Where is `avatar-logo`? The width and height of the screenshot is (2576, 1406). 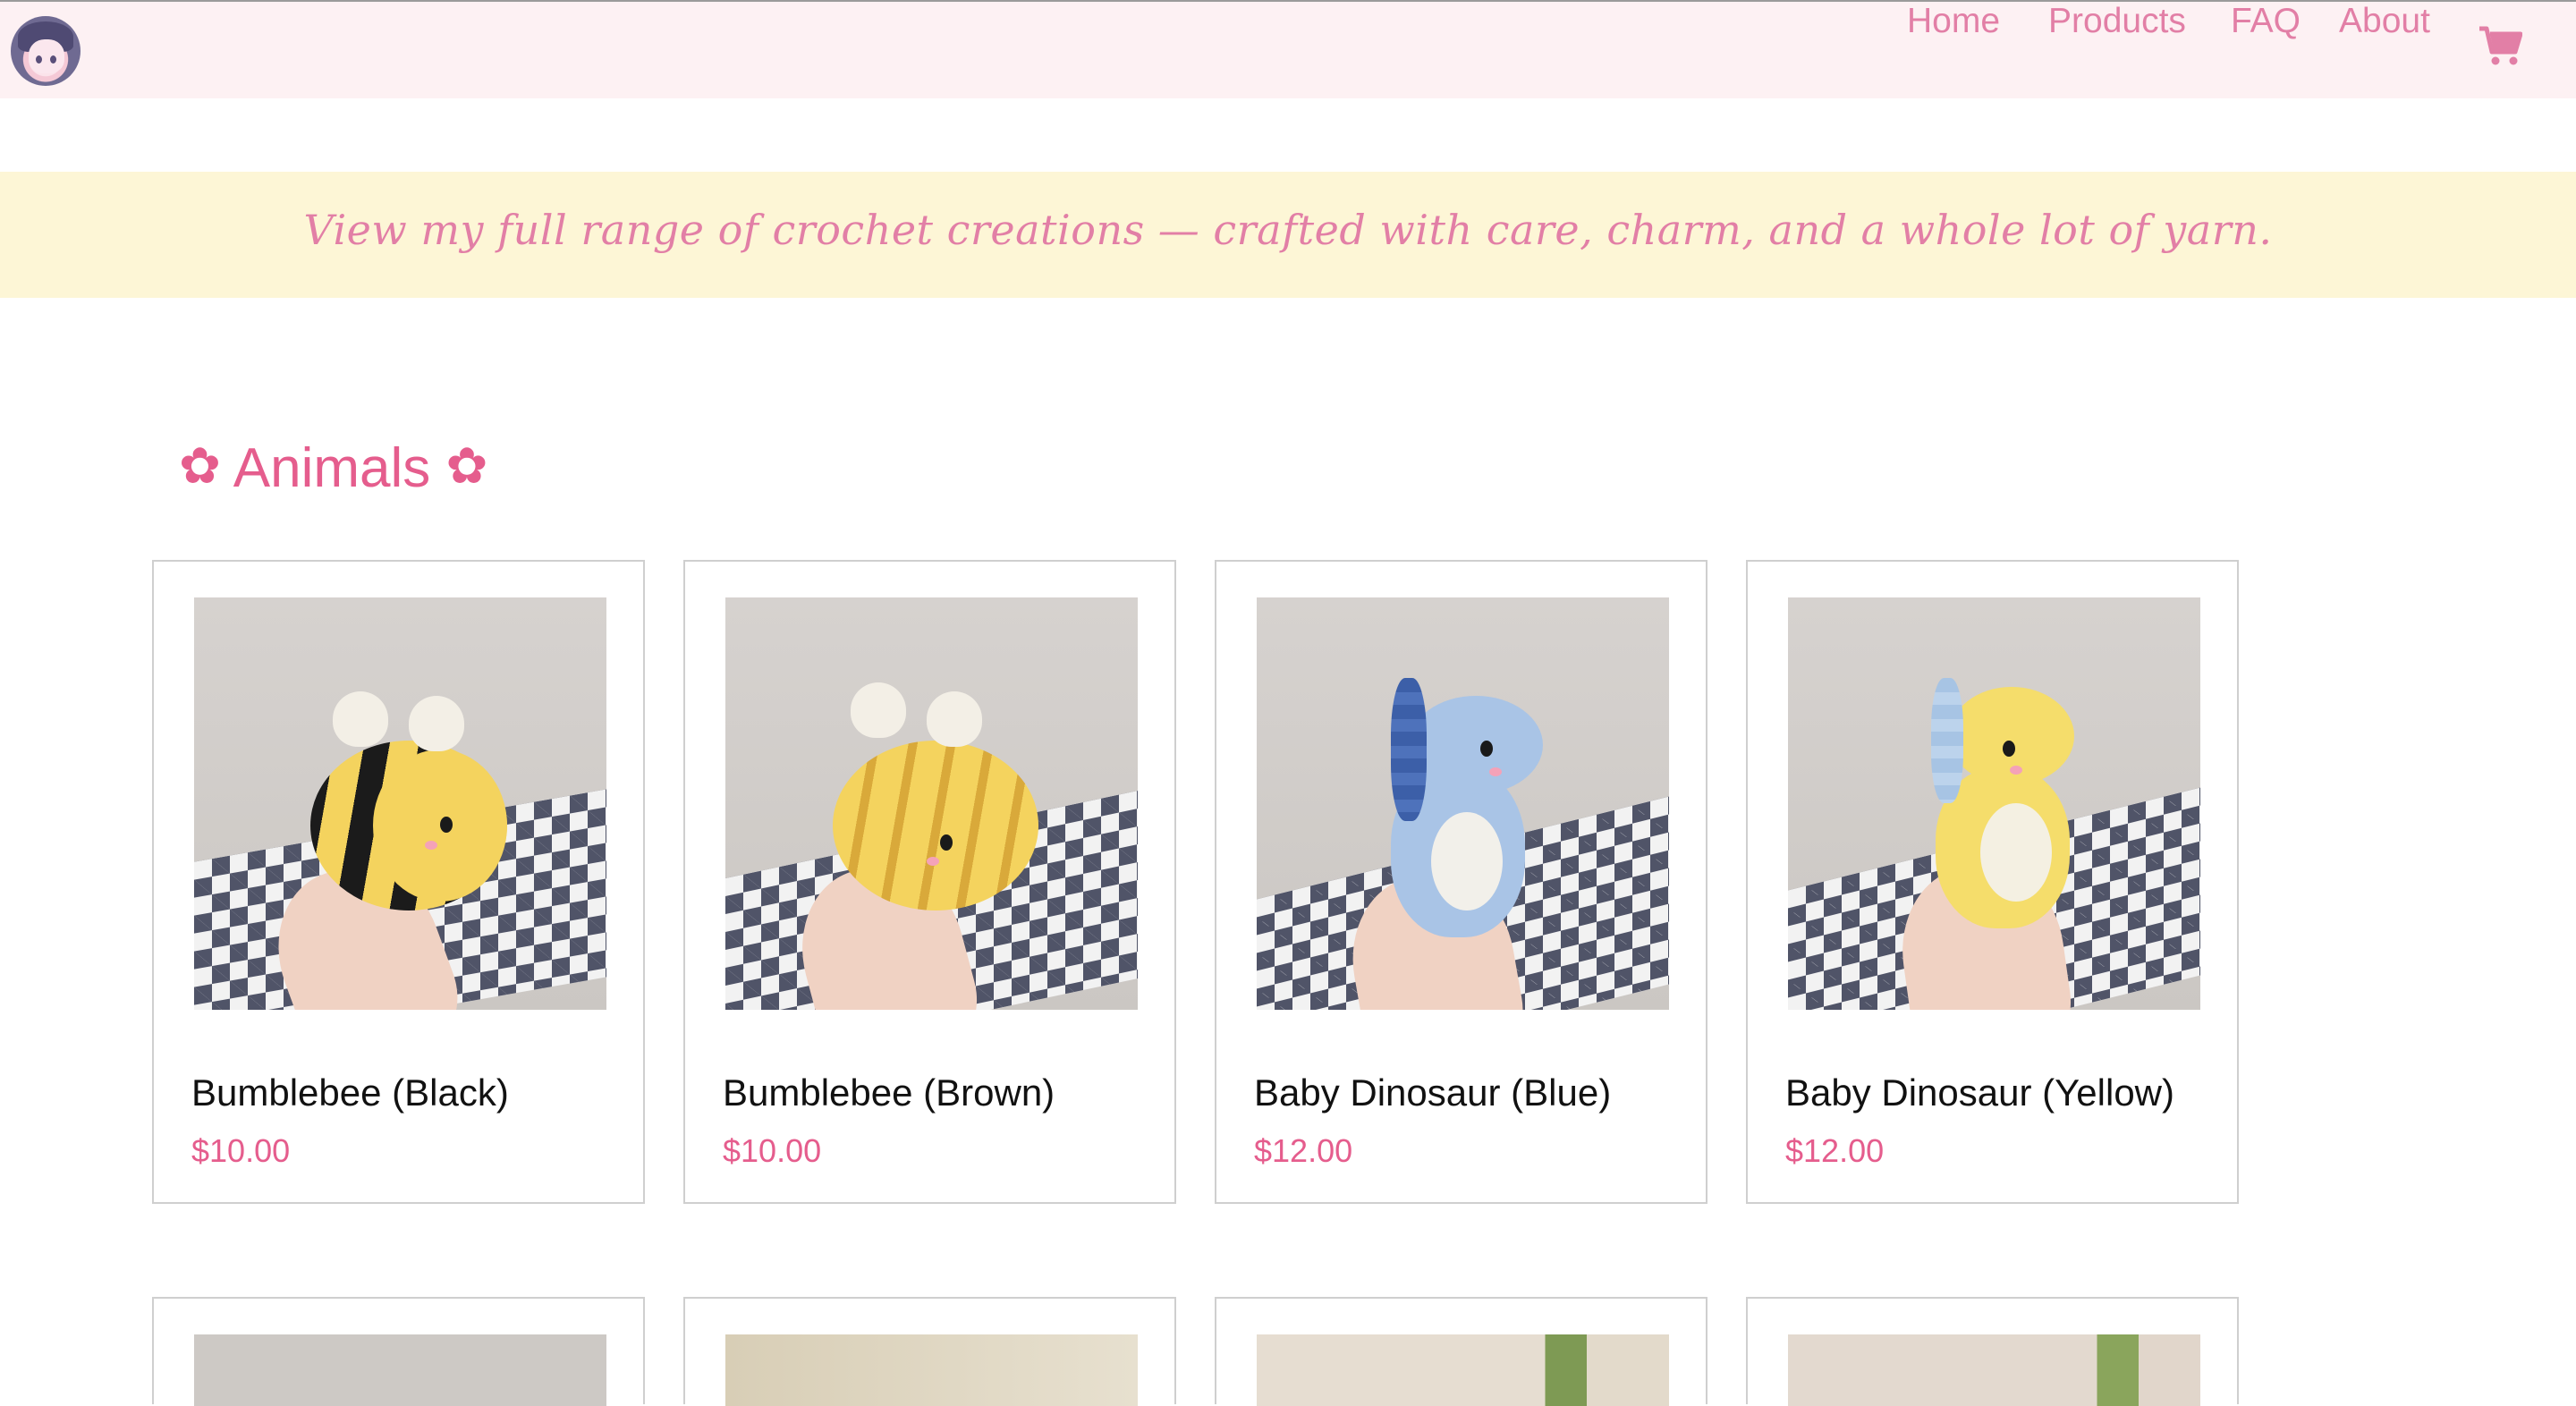 avatar-logo is located at coordinates (45, 51).